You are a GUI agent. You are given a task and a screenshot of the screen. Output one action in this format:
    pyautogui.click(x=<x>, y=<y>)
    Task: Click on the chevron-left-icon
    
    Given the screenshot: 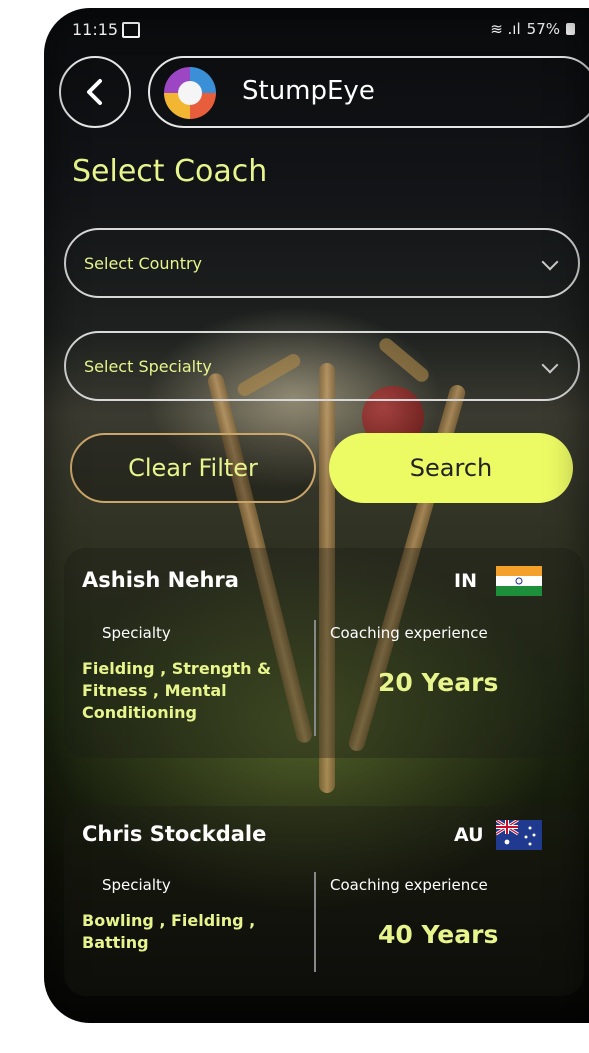 What is the action you would take?
    pyautogui.click(x=94, y=92)
    